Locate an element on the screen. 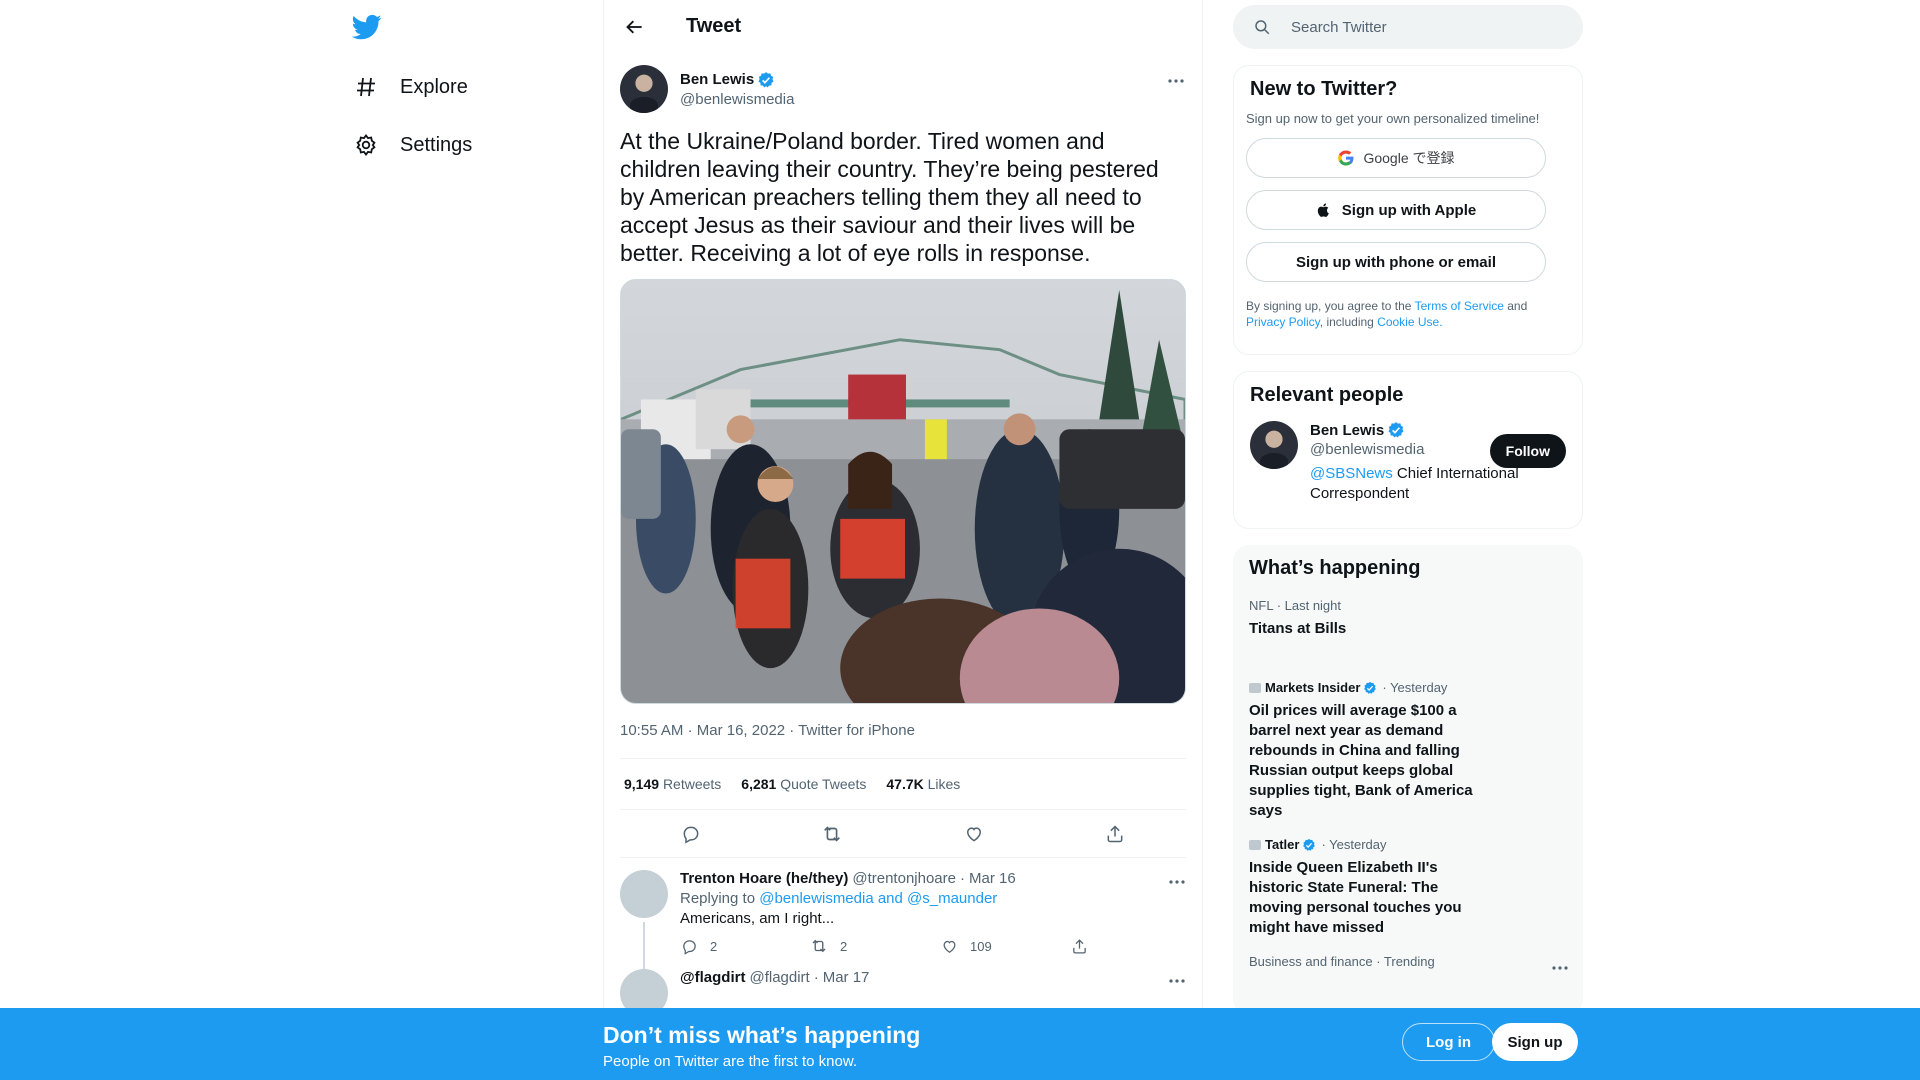 The width and height of the screenshot is (1920, 1080). google-signup-label: Google で登録 is located at coordinates (1409, 158).